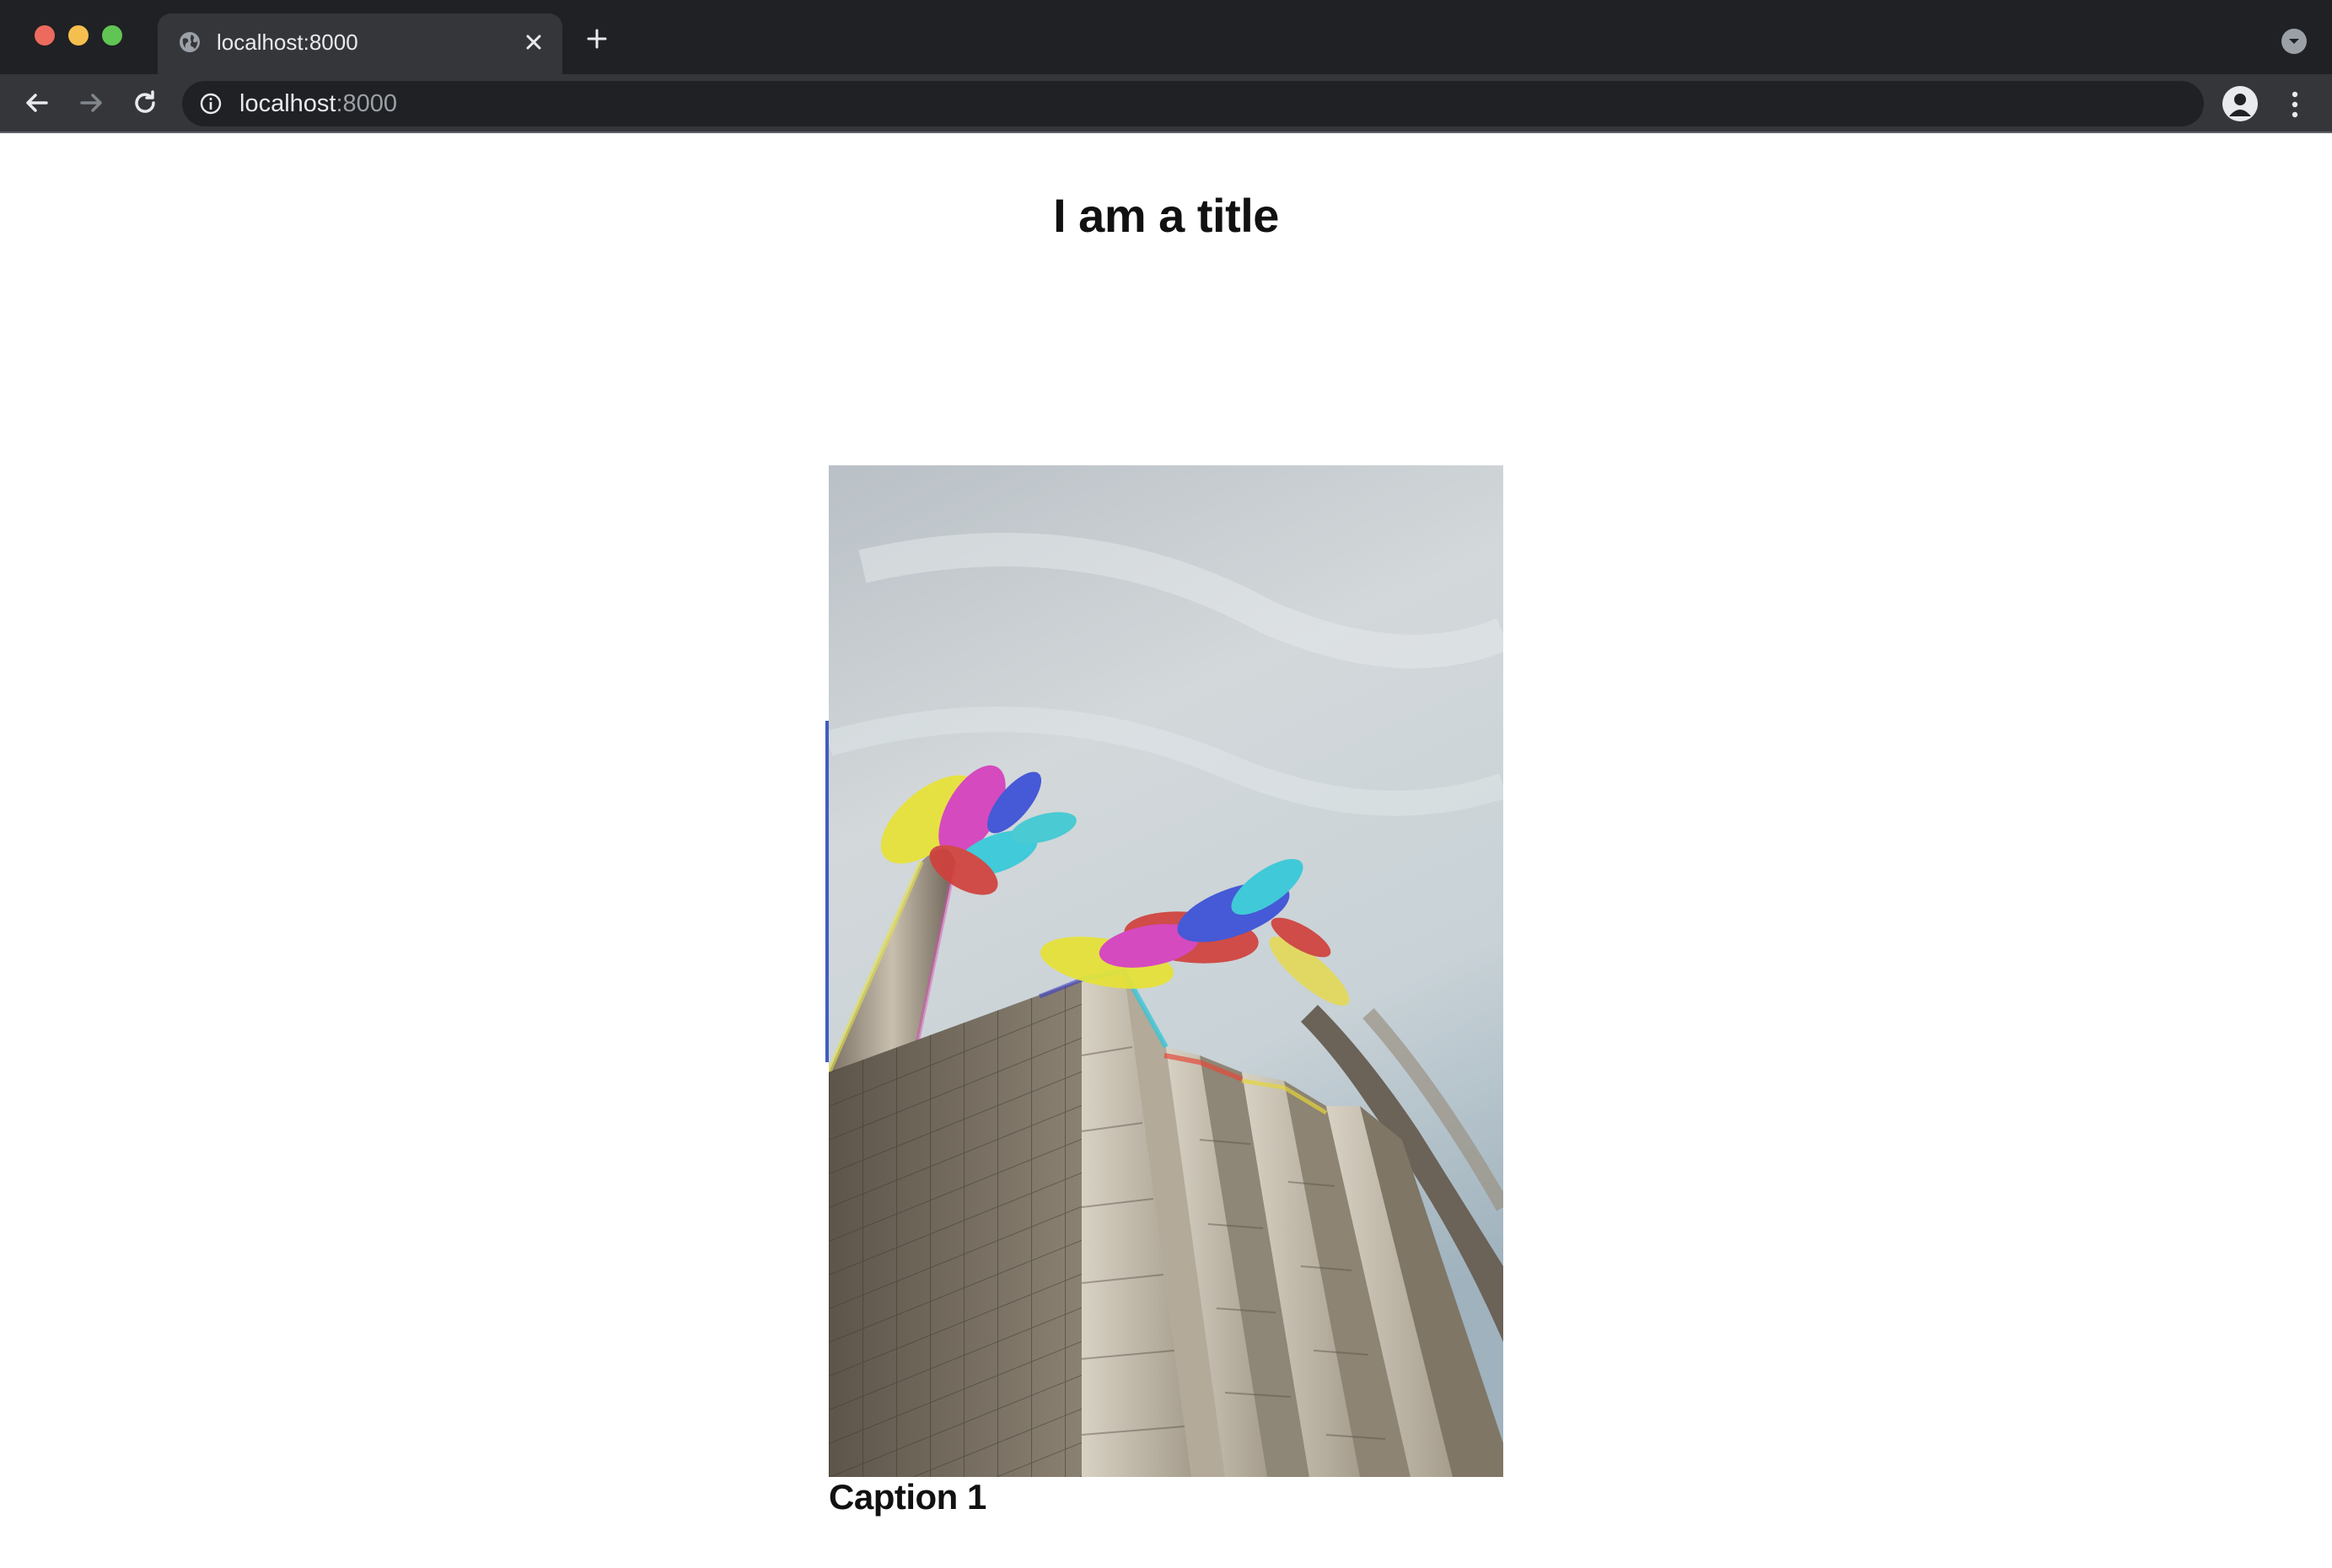 This screenshot has height=1568, width=2332. What do you see at coordinates (287, 104) in the screenshot?
I see `url-host: localhost` at bounding box center [287, 104].